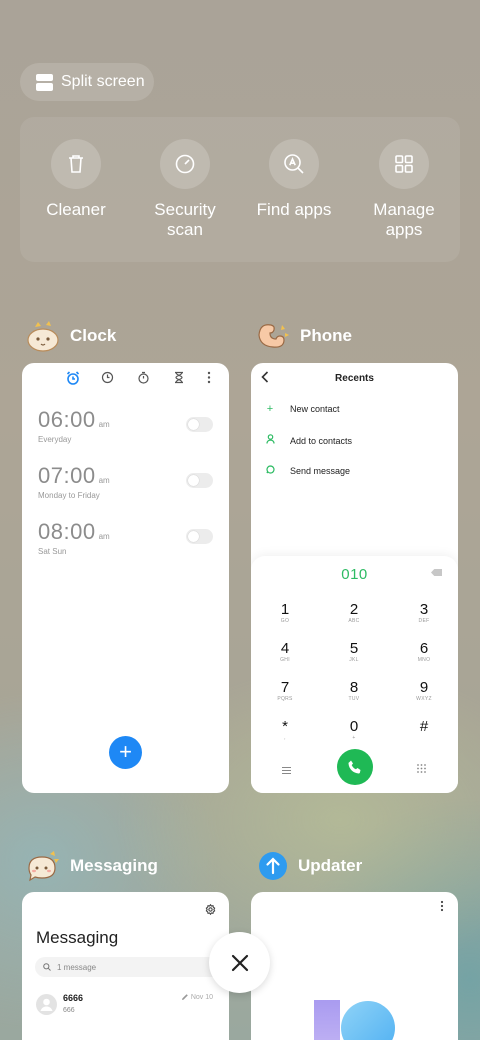 The width and height of the screenshot is (480, 1040). Describe the element at coordinates (404, 164) in the screenshot. I see `grid-icon` at that location.